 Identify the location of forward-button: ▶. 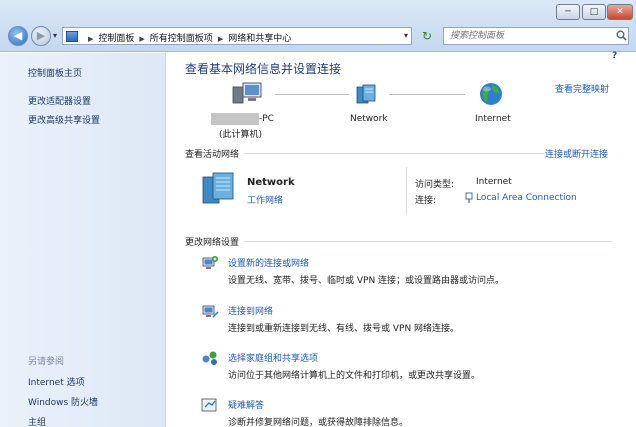
(41, 36).